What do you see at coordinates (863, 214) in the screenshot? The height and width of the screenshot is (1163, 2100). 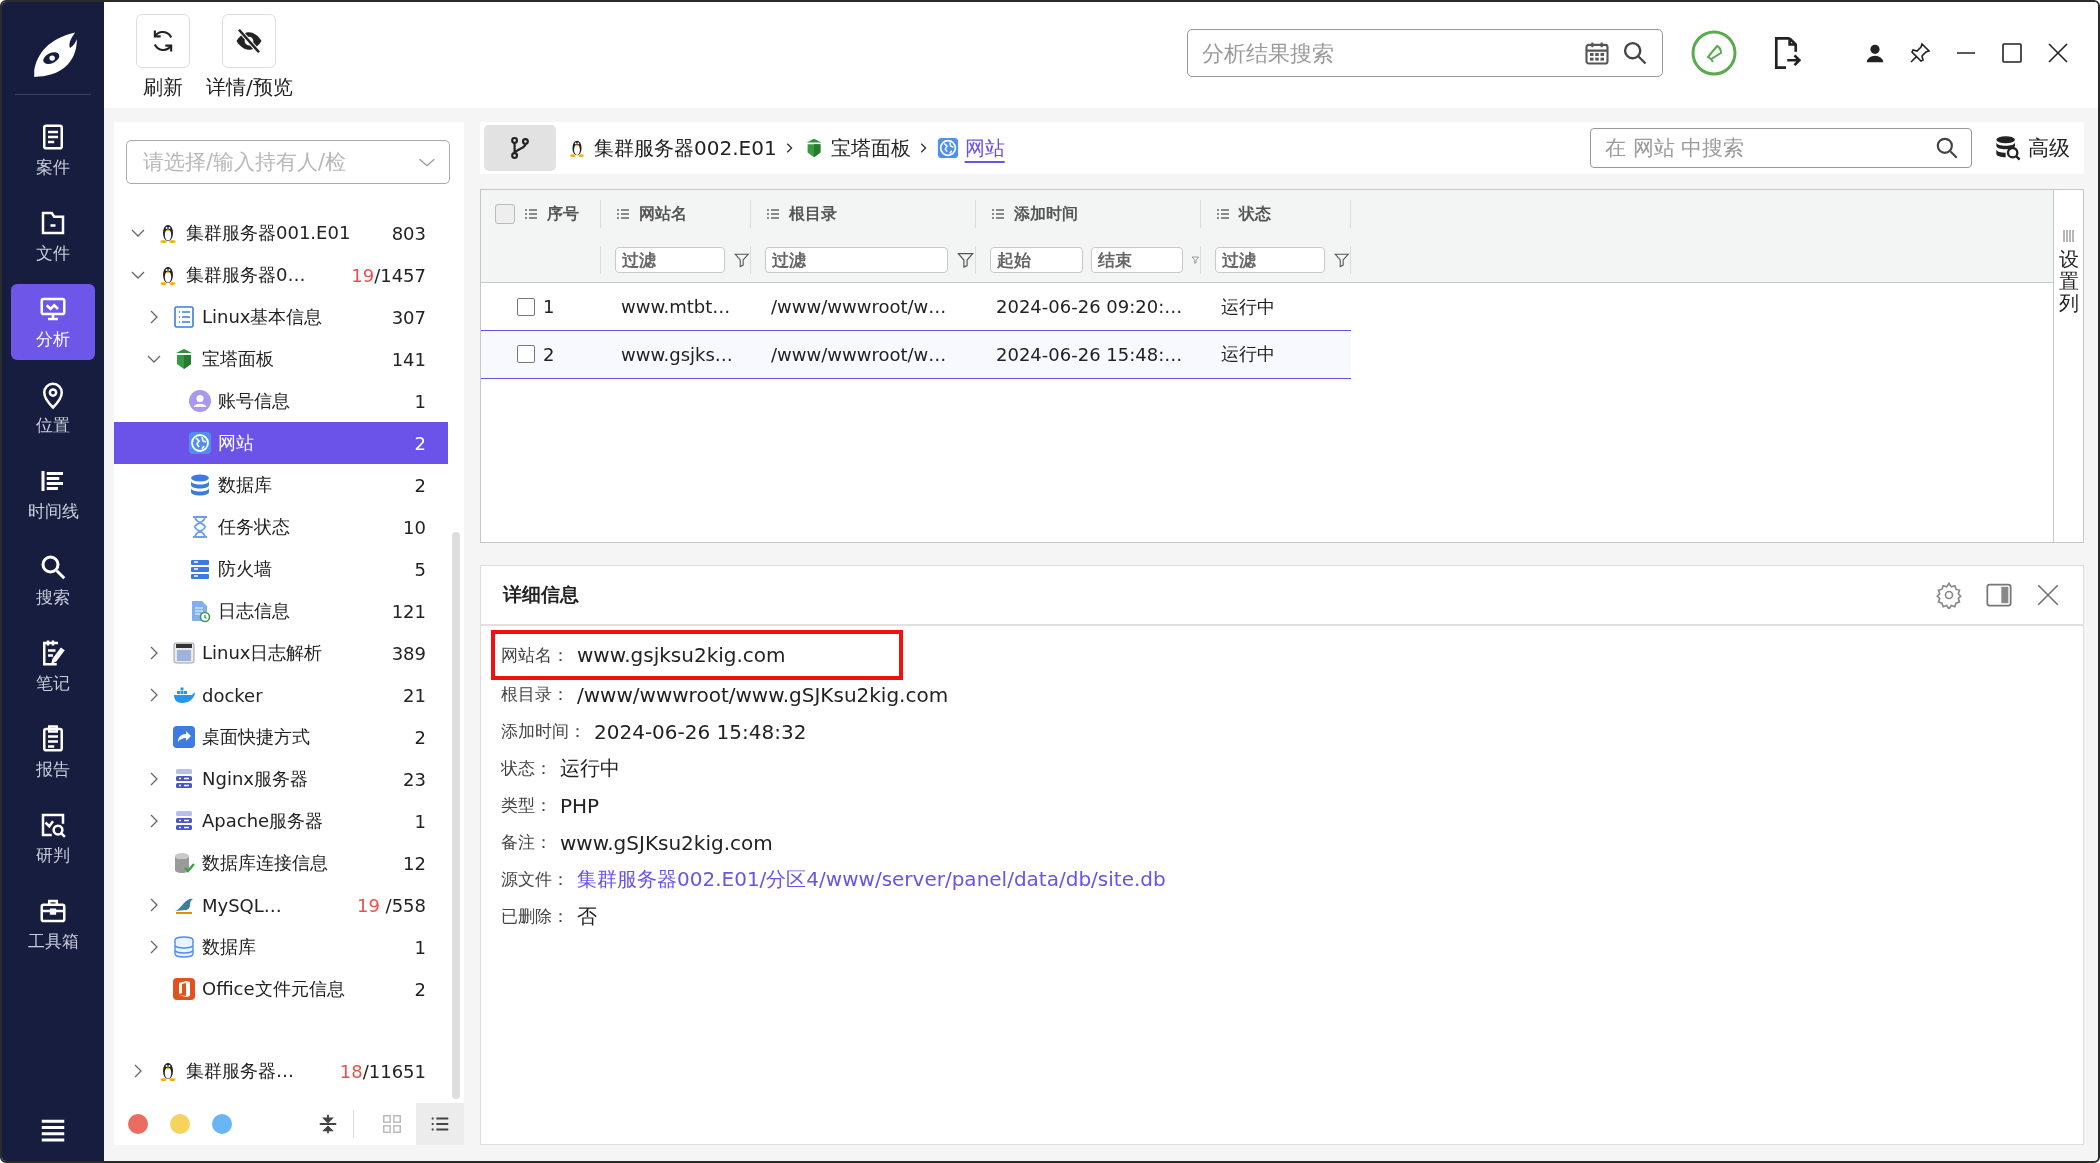 I see `column-header: 根目录` at bounding box center [863, 214].